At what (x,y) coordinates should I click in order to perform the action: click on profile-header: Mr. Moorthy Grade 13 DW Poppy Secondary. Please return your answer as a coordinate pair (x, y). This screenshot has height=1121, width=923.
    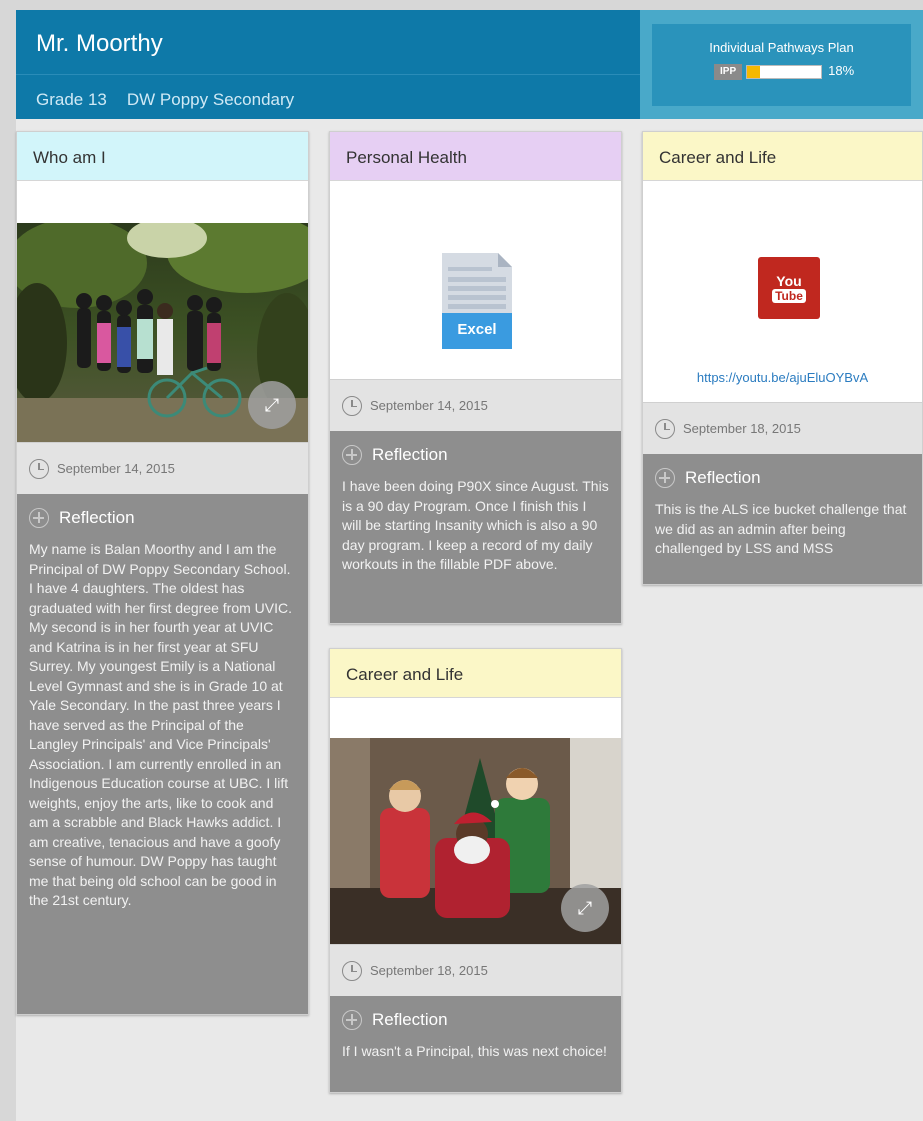
    Looking at the image, I should click on (328, 64).